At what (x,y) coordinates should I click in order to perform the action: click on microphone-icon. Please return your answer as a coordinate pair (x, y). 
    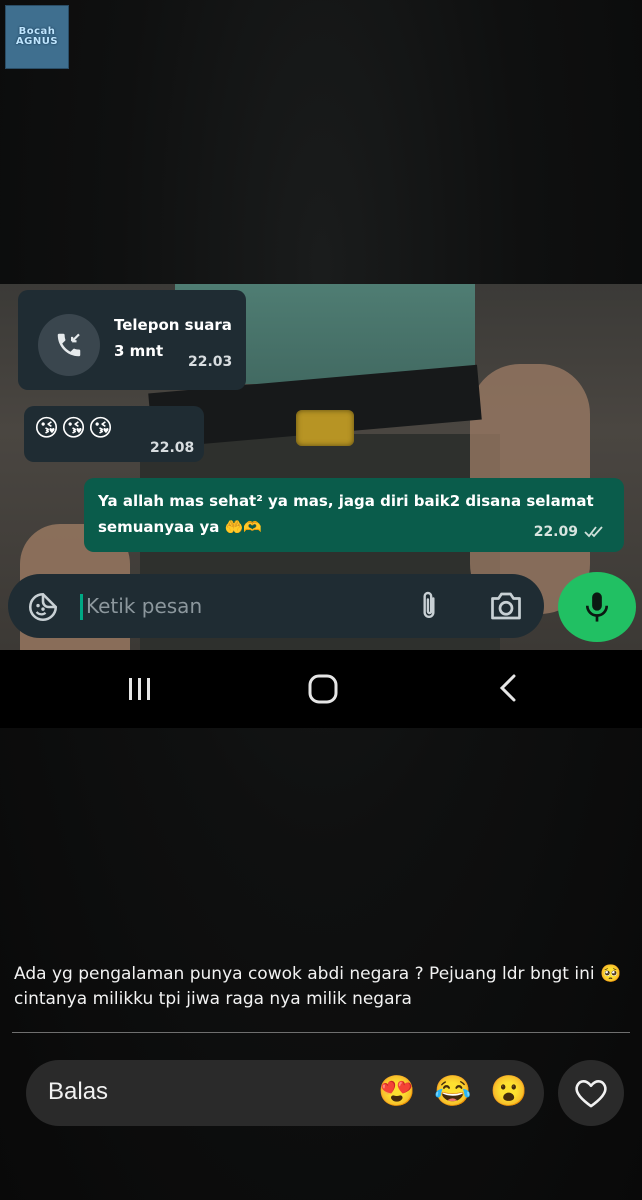
    Looking at the image, I should click on (597, 607).